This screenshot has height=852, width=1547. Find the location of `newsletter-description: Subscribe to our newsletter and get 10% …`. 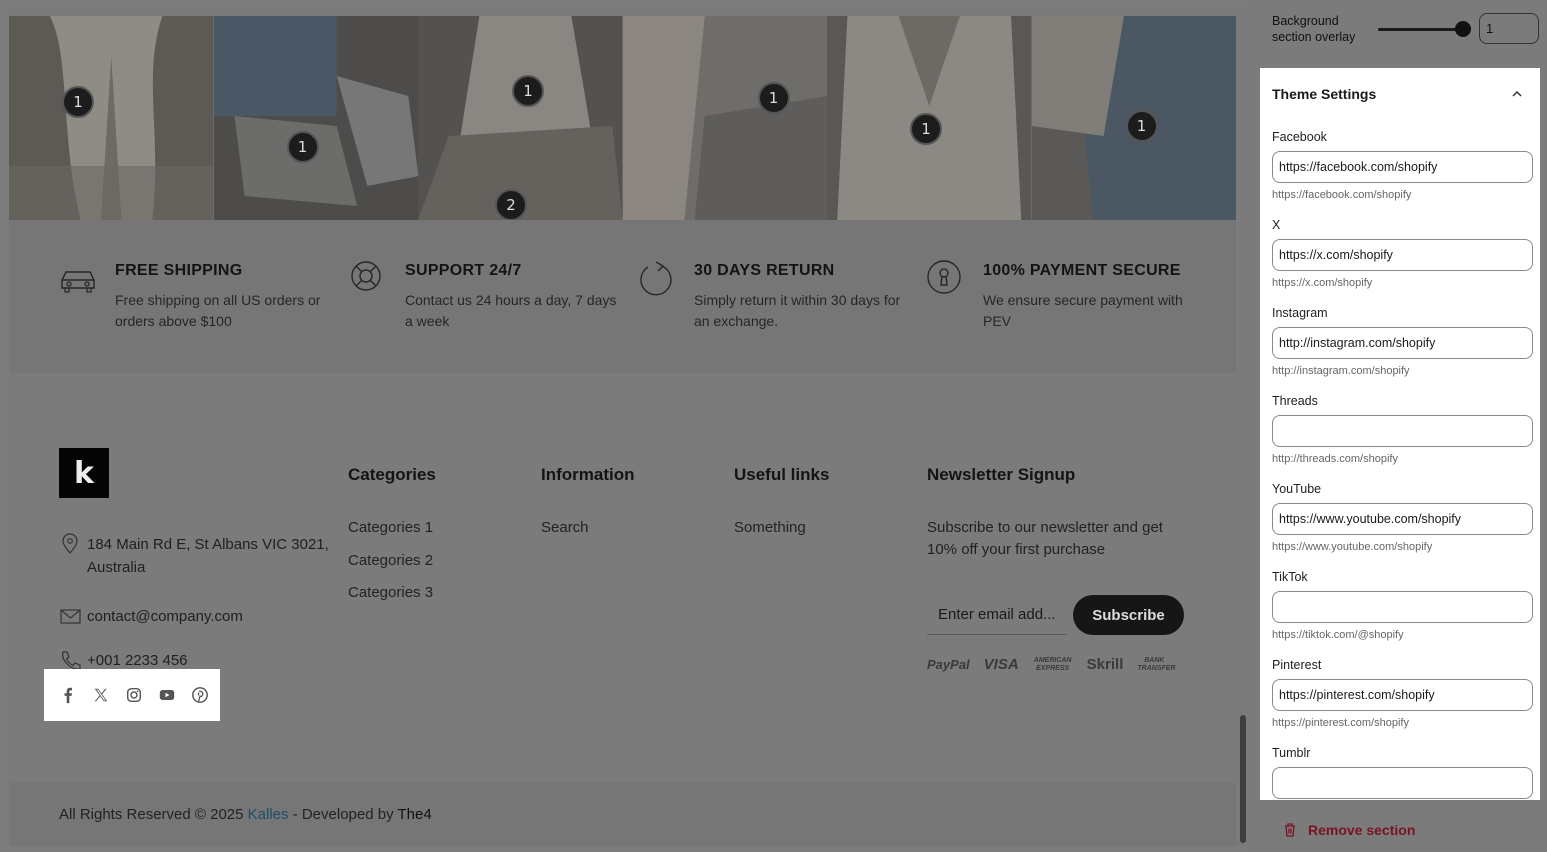

newsletter-description: Subscribe to our newsletter and get 10% … is located at coordinates (1045, 538).